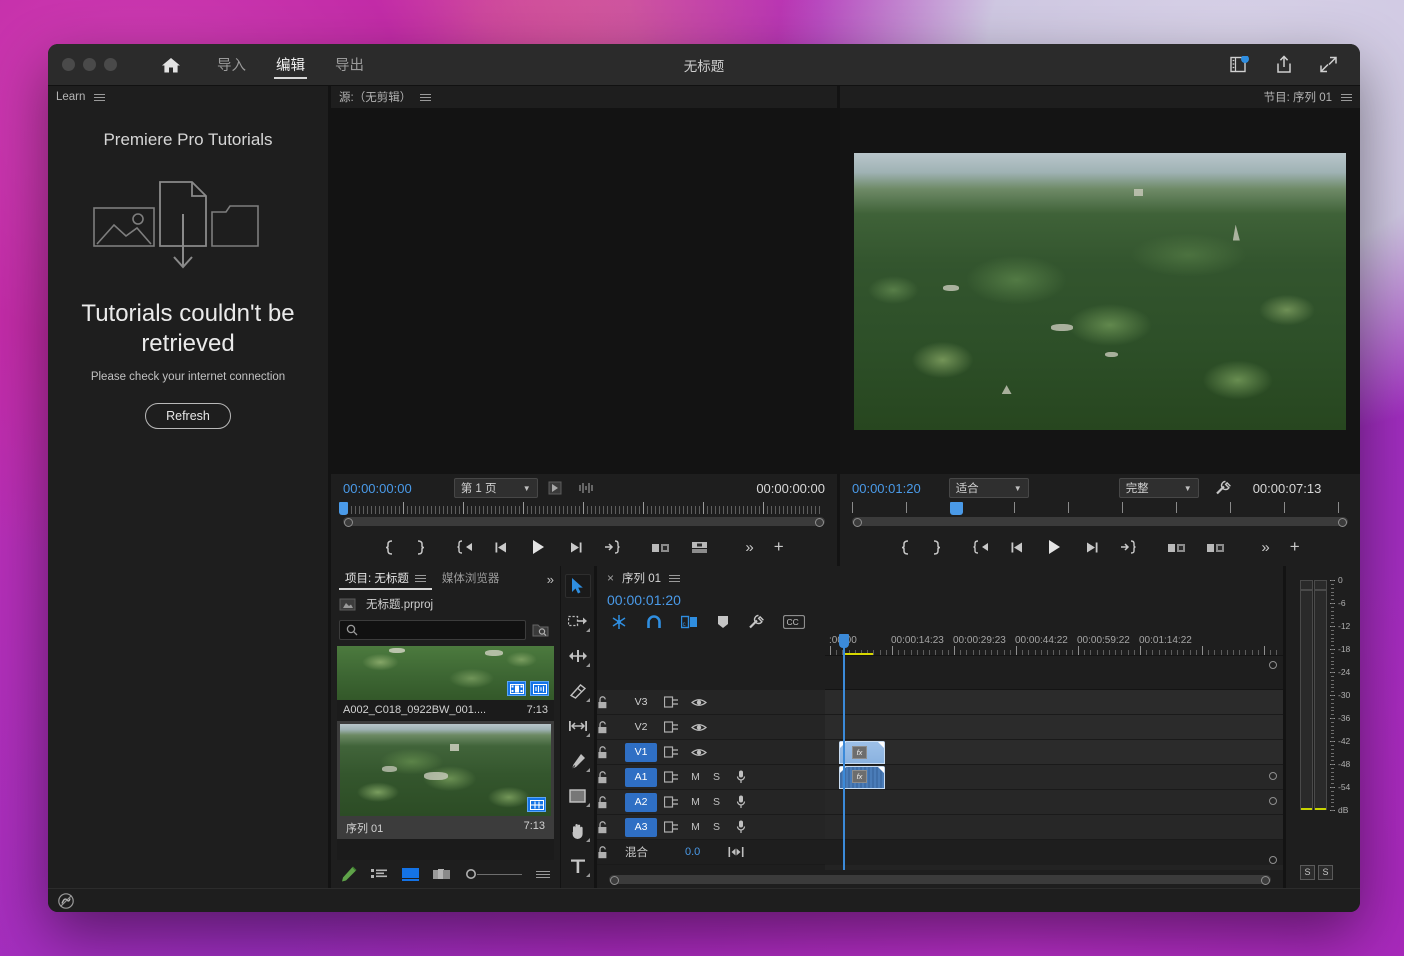  I want to click on timeline-resize-handle-top, so click(1273, 665).